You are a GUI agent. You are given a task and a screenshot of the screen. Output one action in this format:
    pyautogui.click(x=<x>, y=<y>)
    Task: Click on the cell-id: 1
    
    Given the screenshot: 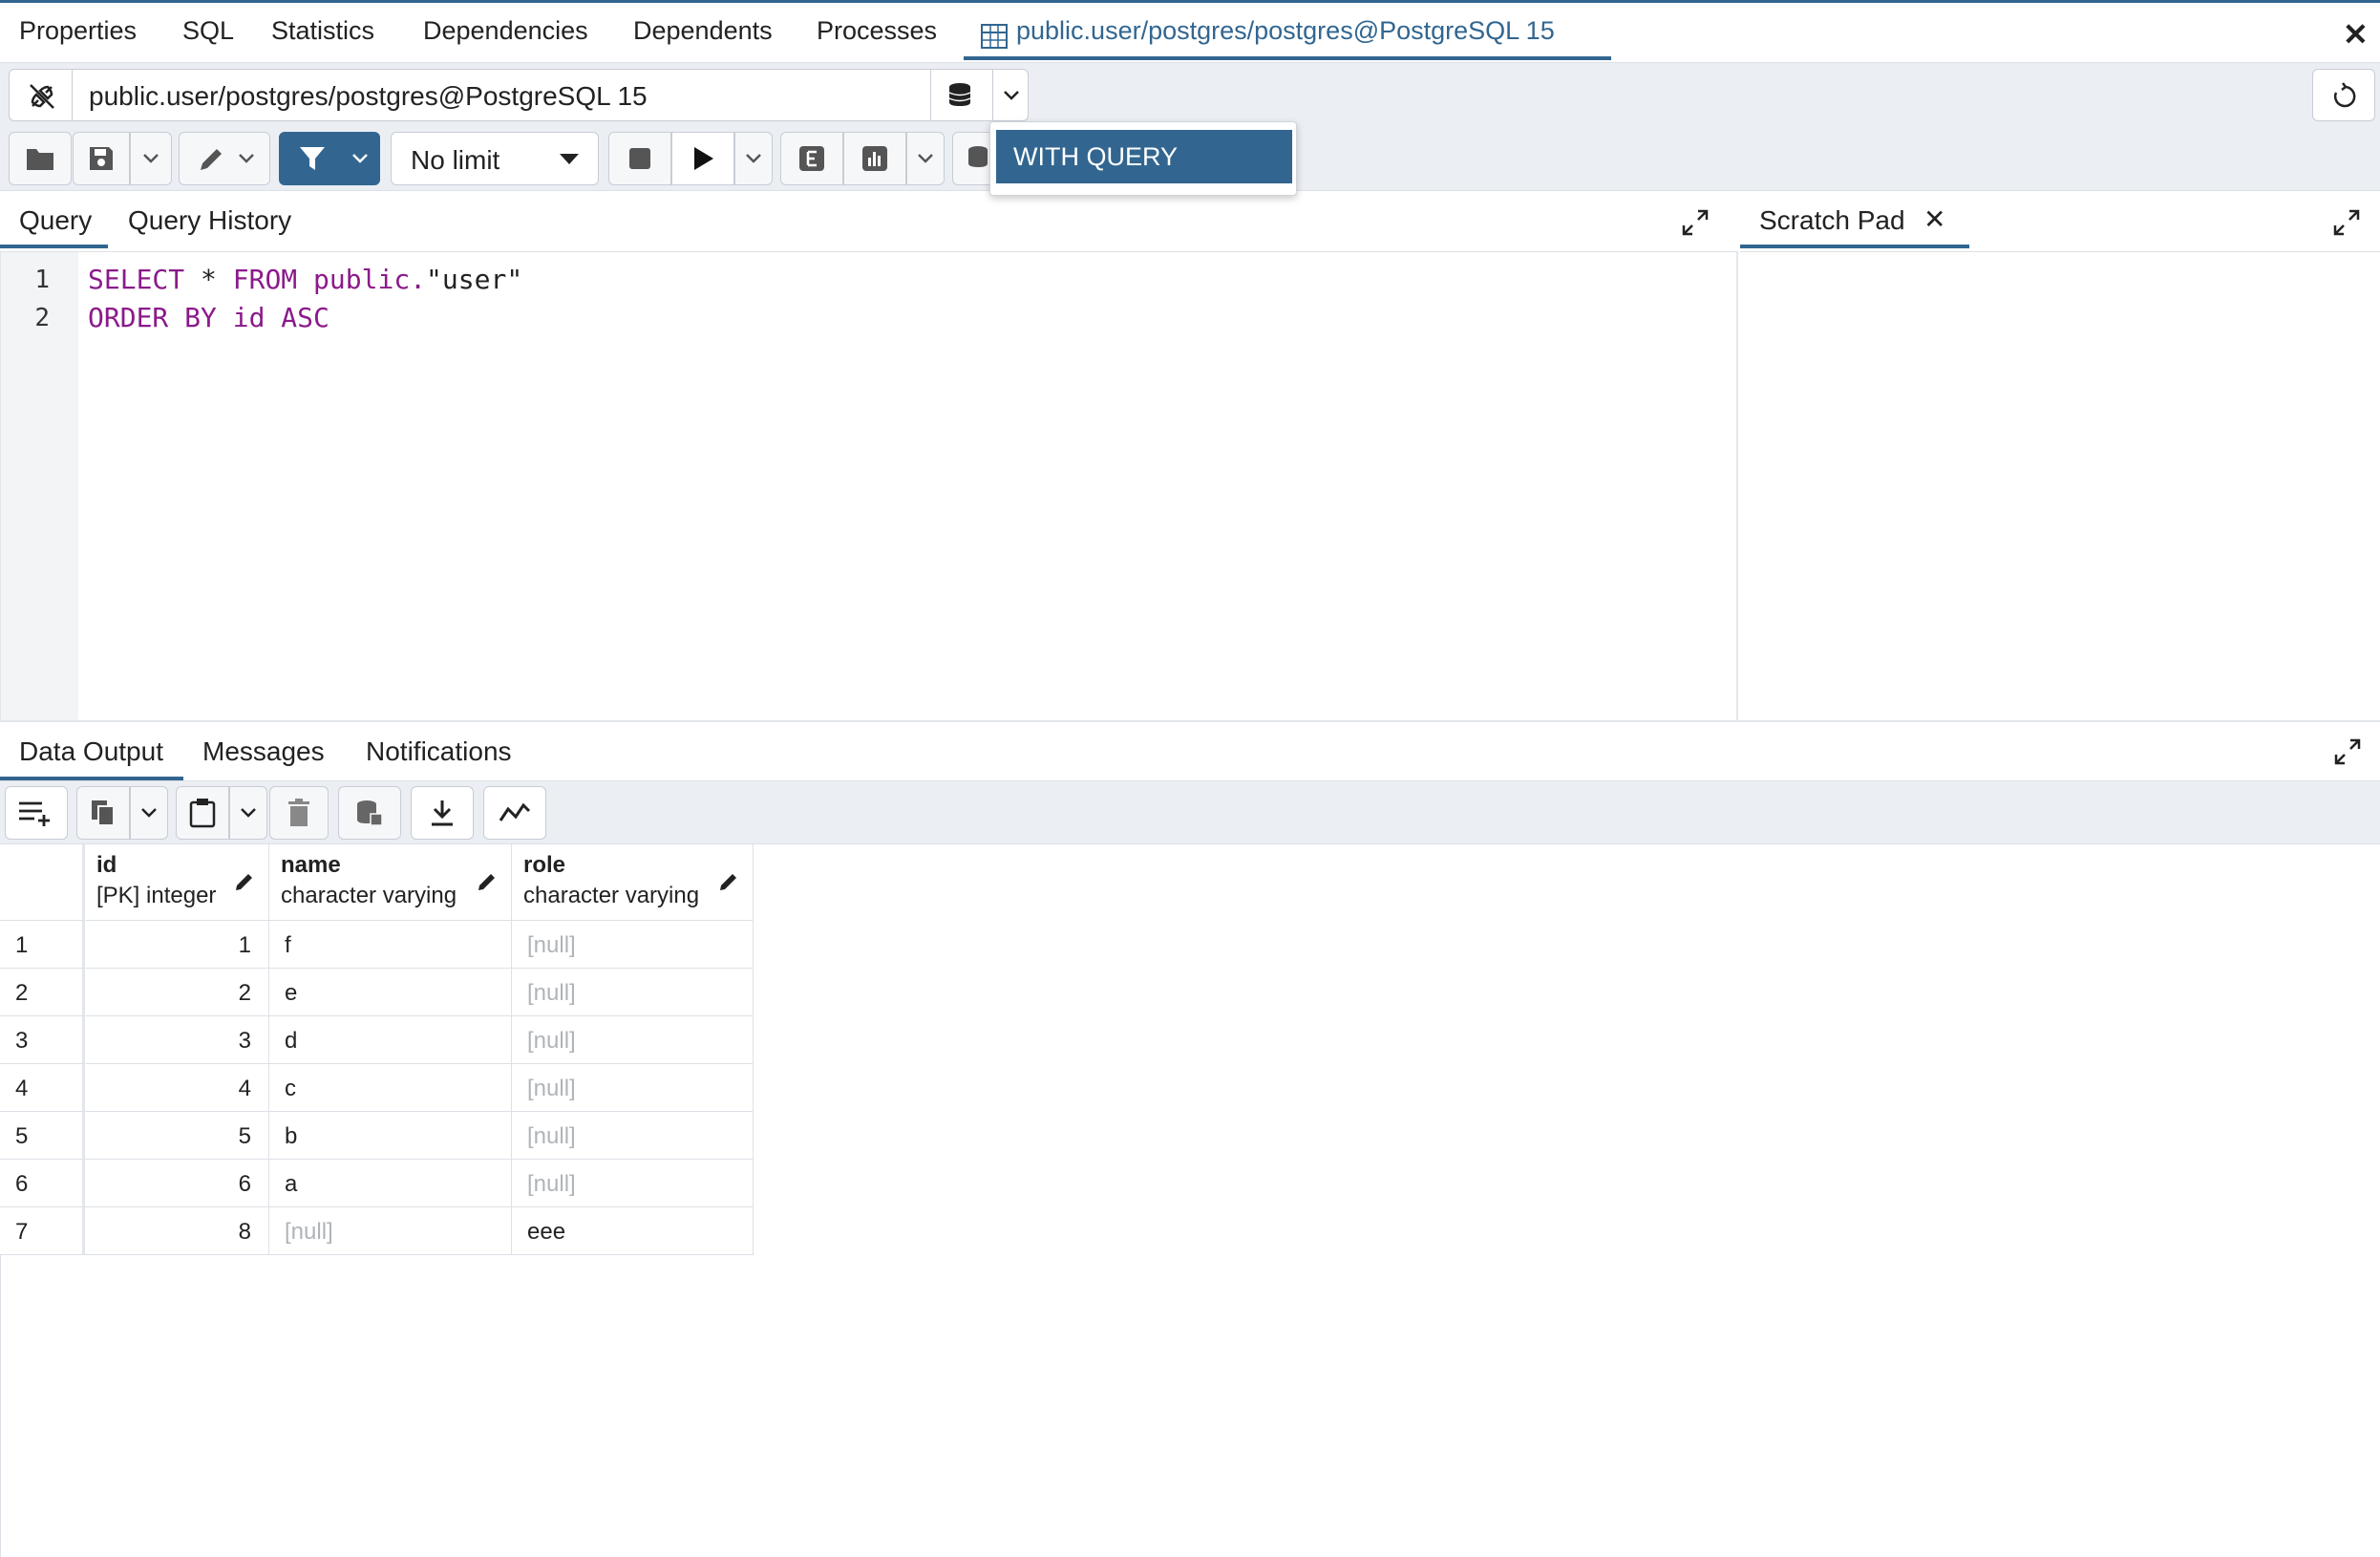 What is the action you would take?
    pyautogui.click(x=177, y=945)
    